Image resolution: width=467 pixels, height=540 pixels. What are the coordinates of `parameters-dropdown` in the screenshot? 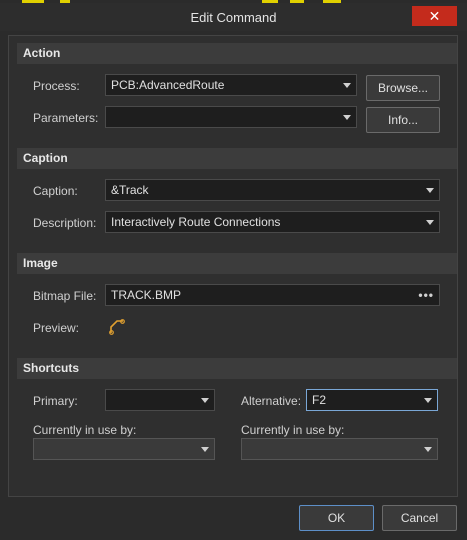 It's located at (231, 117).